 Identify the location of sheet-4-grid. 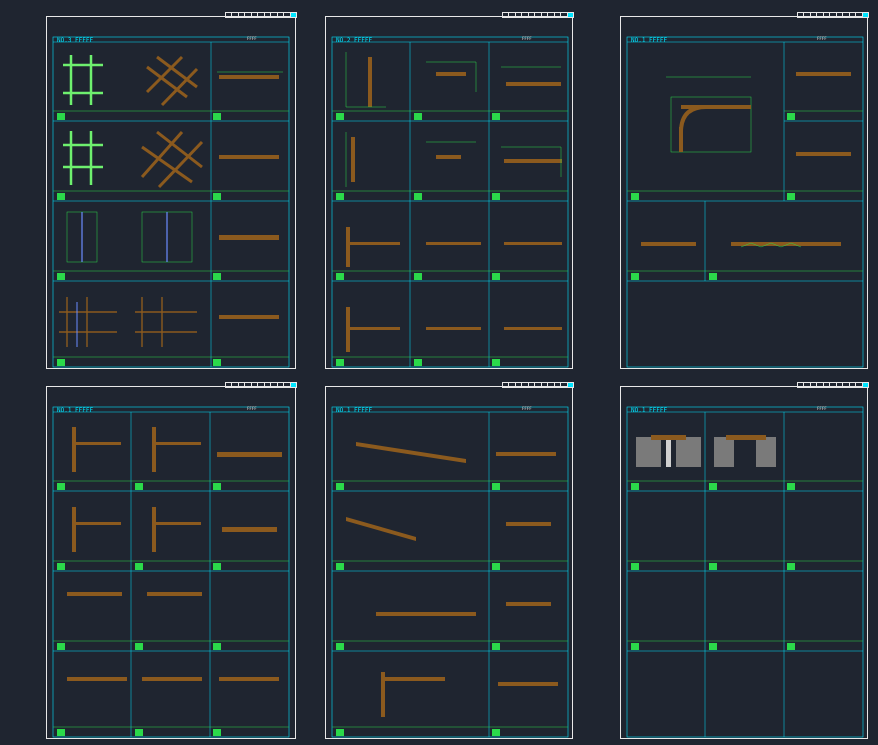
(171, 572).